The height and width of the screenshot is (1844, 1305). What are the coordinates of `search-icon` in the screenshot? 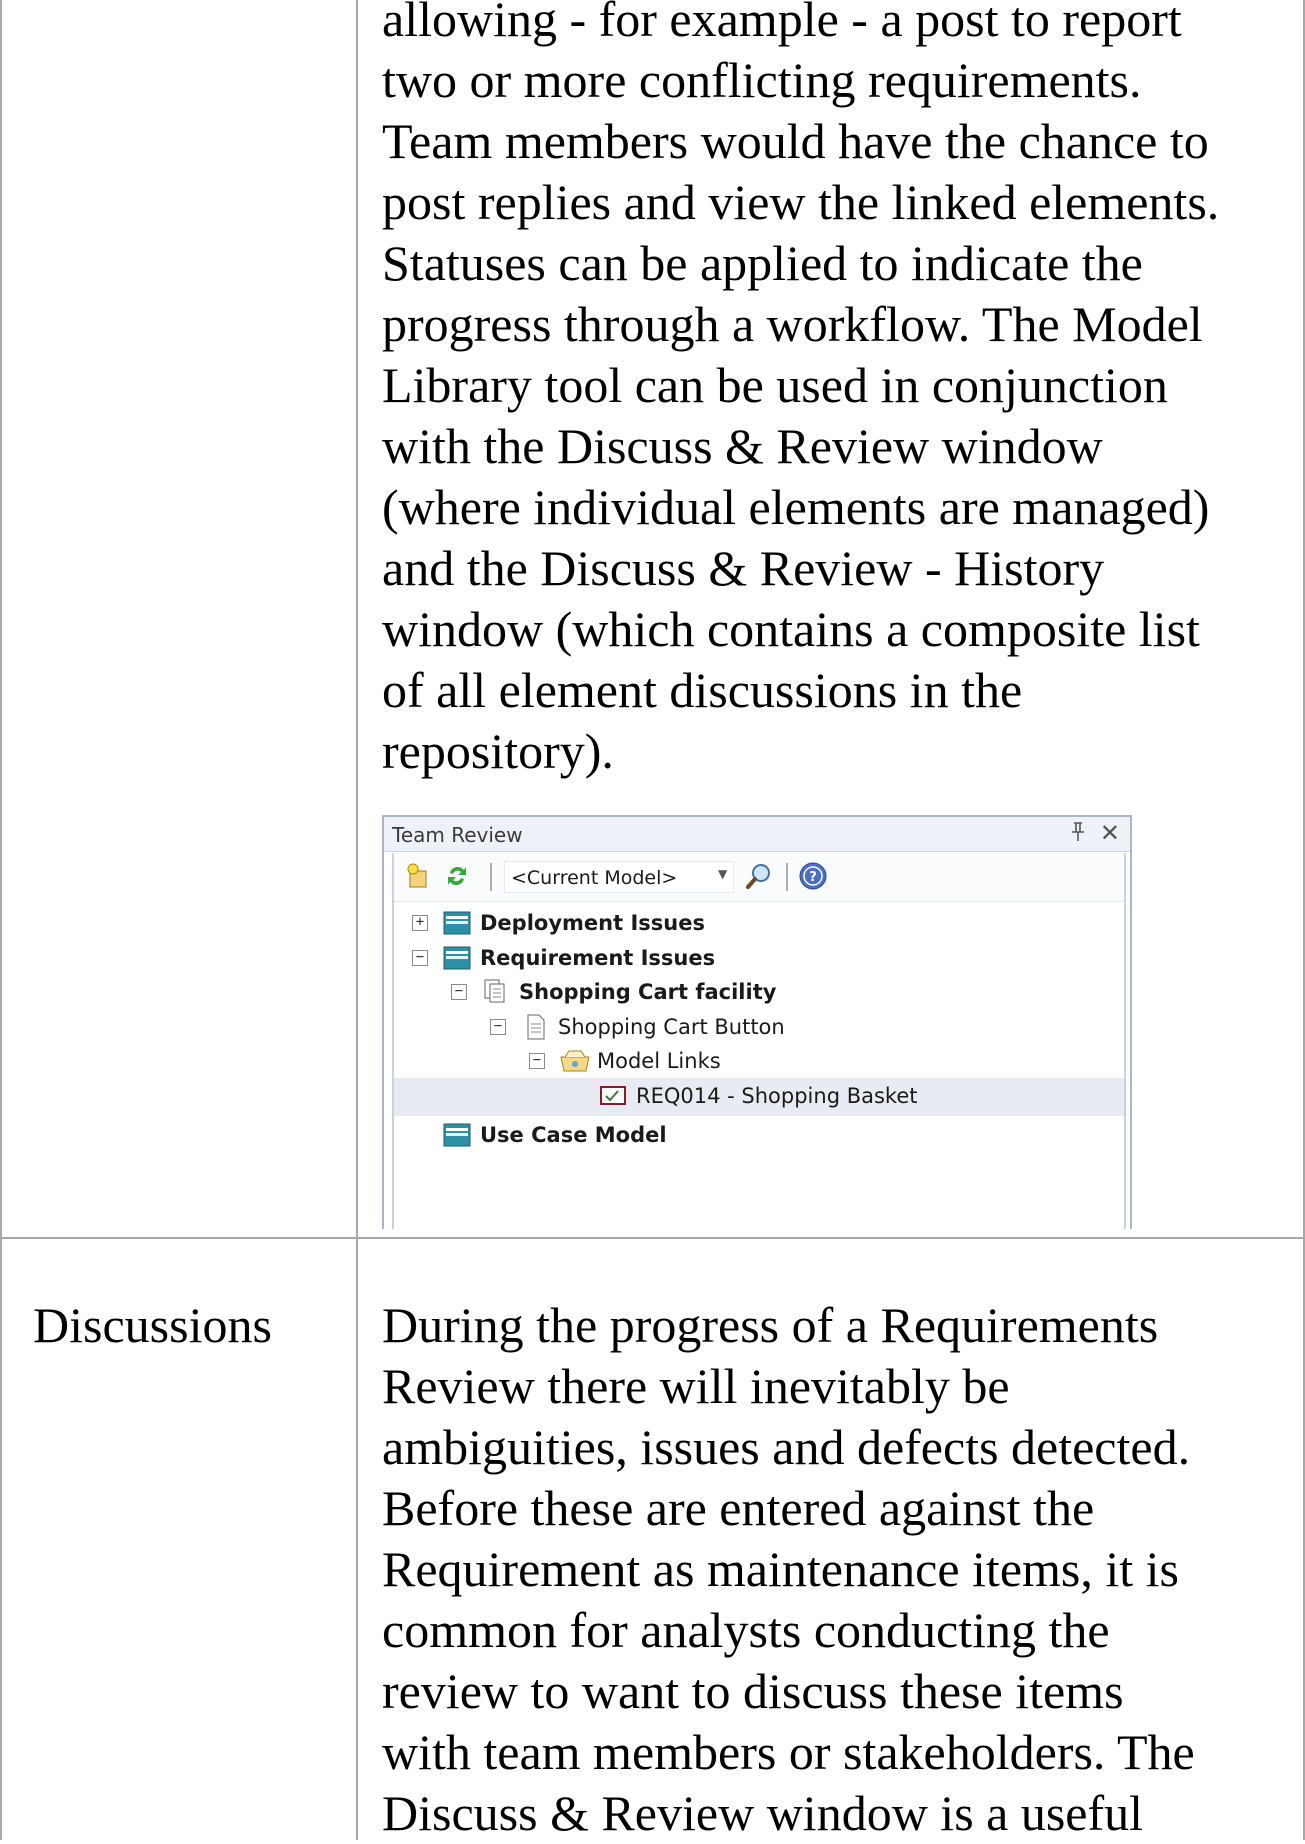 It's located at (759, 876).